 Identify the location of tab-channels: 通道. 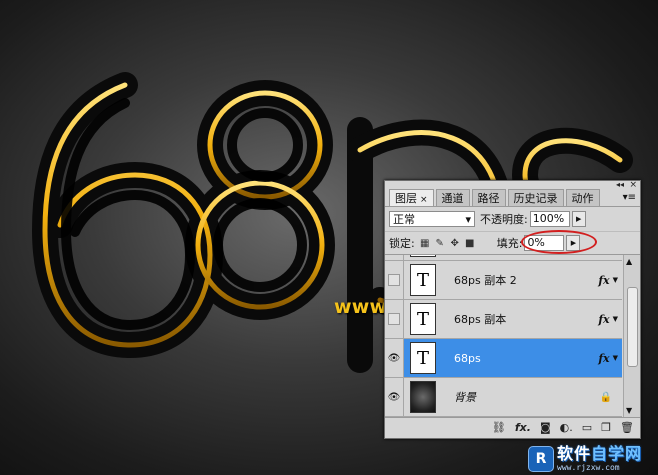
(452, 197).